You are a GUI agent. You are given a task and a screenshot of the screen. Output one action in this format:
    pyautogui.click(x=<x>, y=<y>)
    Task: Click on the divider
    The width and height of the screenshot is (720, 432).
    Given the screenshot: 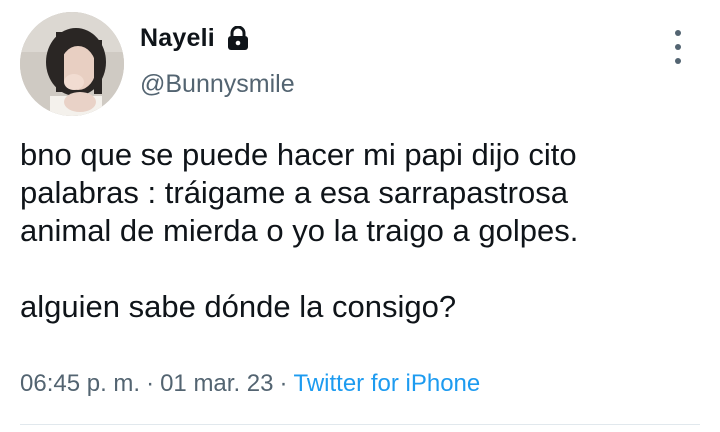 What is the action you would take?
    pyautogui.click(x=360, y=424)
    